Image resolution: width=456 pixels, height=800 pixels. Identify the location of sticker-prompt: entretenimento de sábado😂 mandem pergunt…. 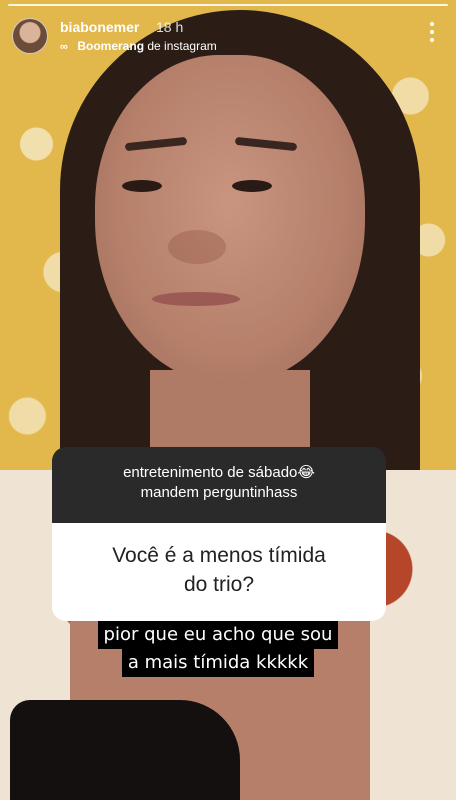
(219, 485).